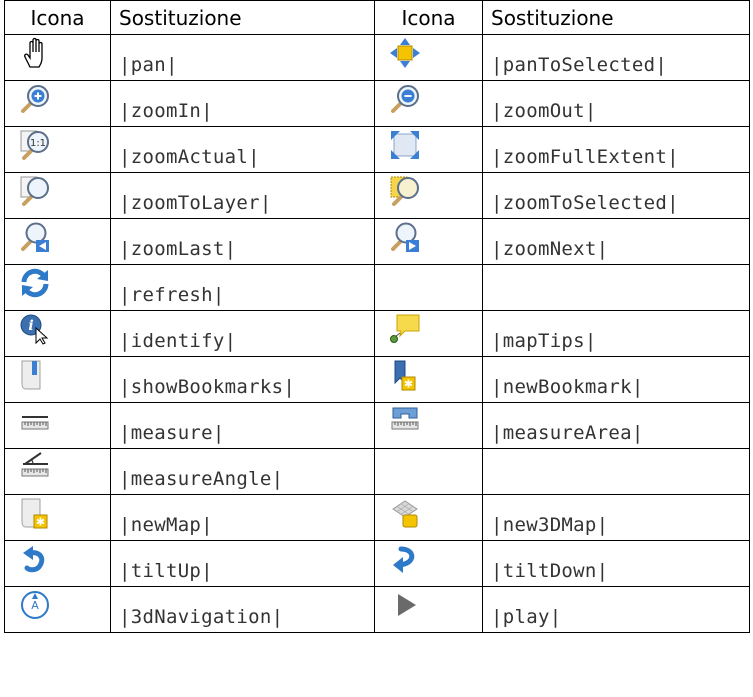 This screenshot has height=697, width=753. I want to click on substitution-code: |play|, so click(526, 617).